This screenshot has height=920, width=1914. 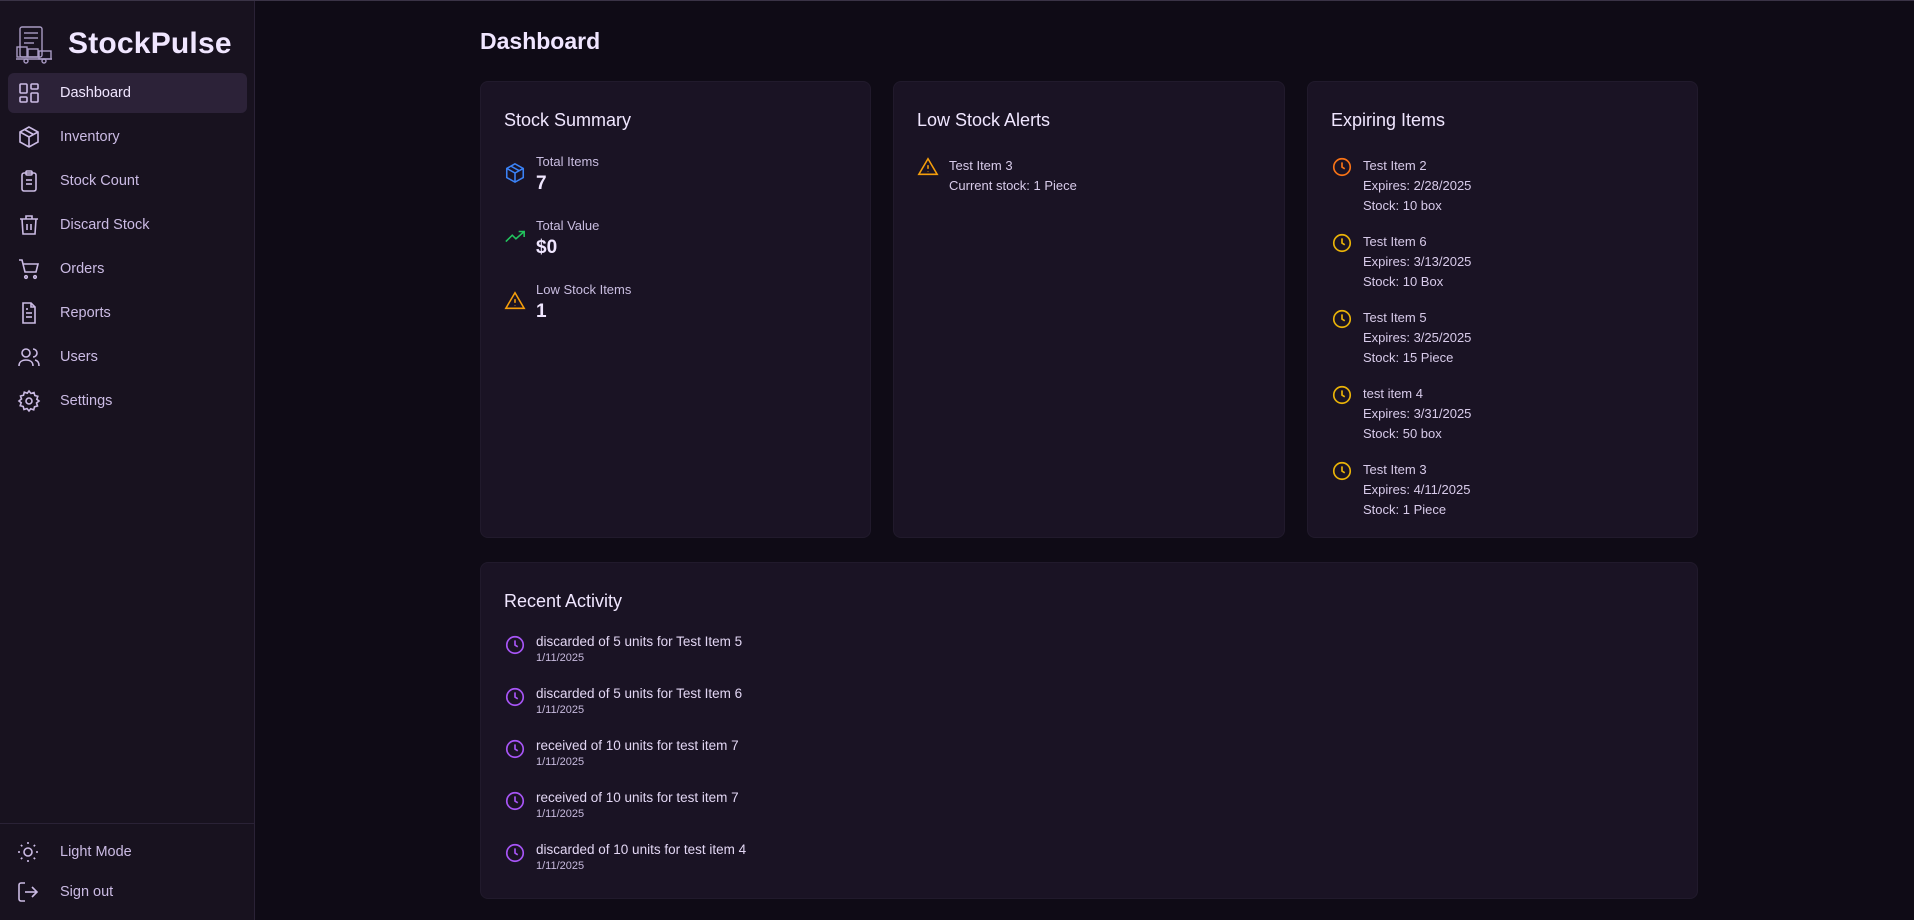 I want to click on alert-item-name: Test Item 3, so click(x=981, y=165).